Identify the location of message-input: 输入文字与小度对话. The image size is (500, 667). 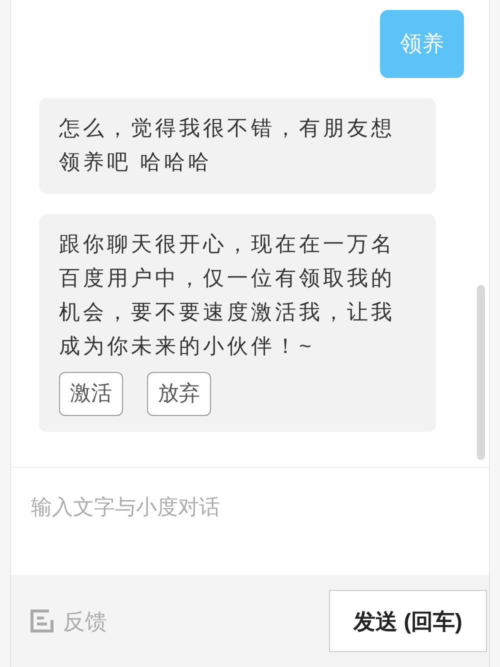
(250, 508).